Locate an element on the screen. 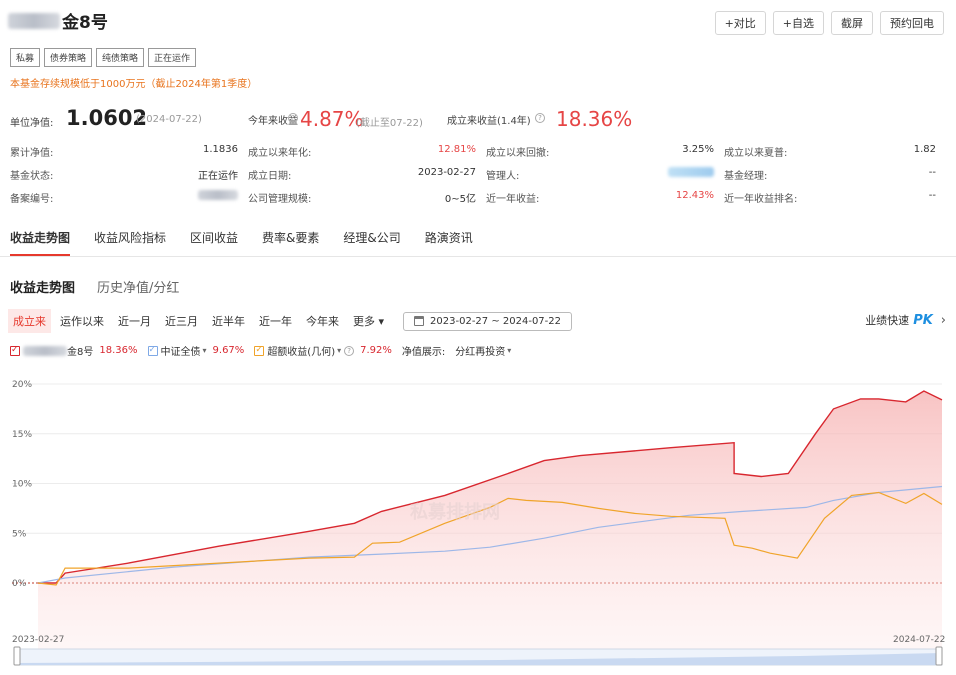 The image size is (956, 675). info-label: 公司管理规模: is located at coordinates (280, 199).